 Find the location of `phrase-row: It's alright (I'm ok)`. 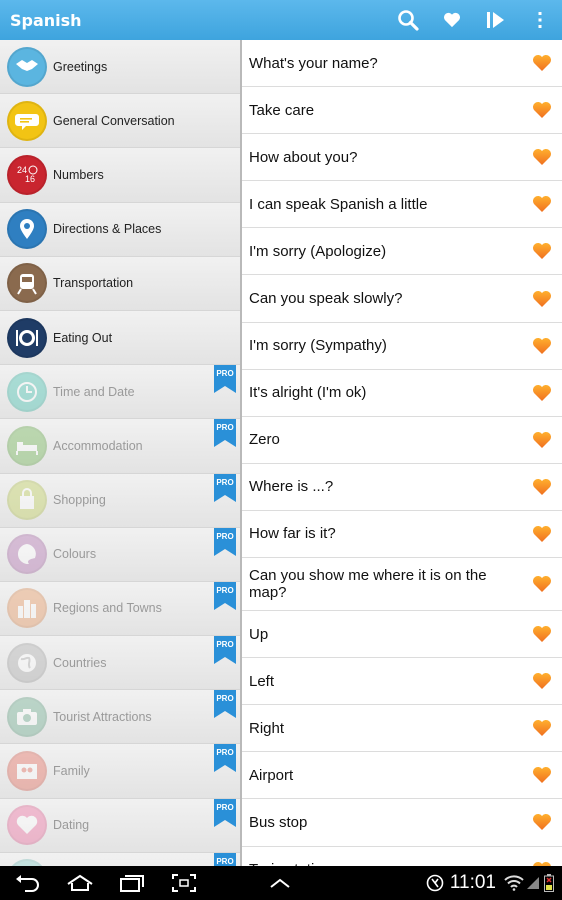

phrase-row: It's alright (I'm ok) is located at coordinates (402, 393).